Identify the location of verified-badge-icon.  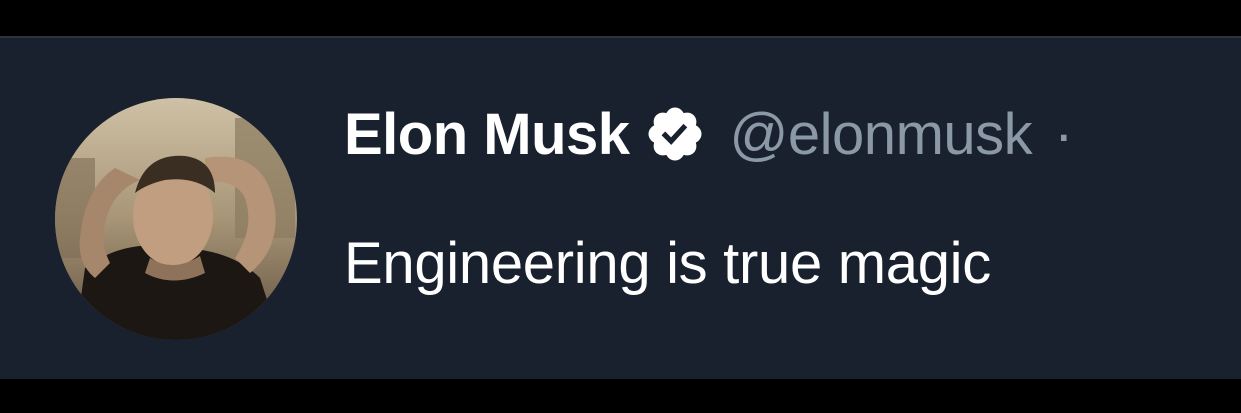
(675, 134).